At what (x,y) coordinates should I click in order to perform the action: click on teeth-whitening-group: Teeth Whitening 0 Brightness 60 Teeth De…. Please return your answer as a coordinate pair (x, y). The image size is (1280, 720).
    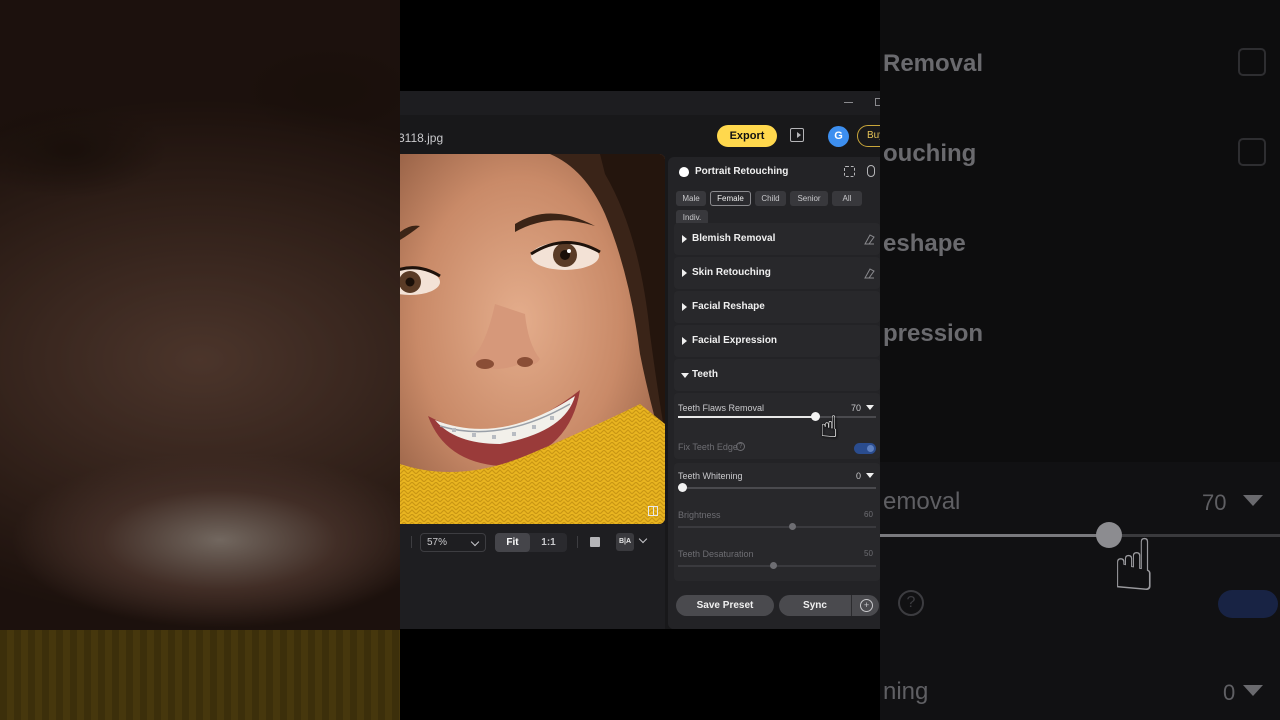
    Looking at the image, I should click on (777, 522).